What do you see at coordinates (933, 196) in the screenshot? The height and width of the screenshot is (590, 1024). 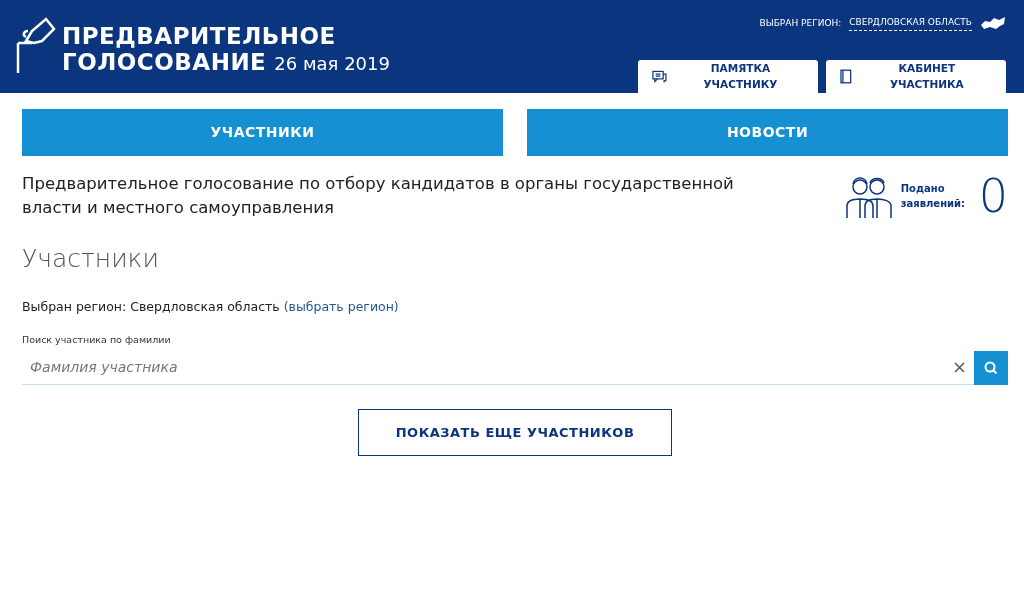 I see `applications-label: Подано заявлений:` at bounding box center [933, 196].